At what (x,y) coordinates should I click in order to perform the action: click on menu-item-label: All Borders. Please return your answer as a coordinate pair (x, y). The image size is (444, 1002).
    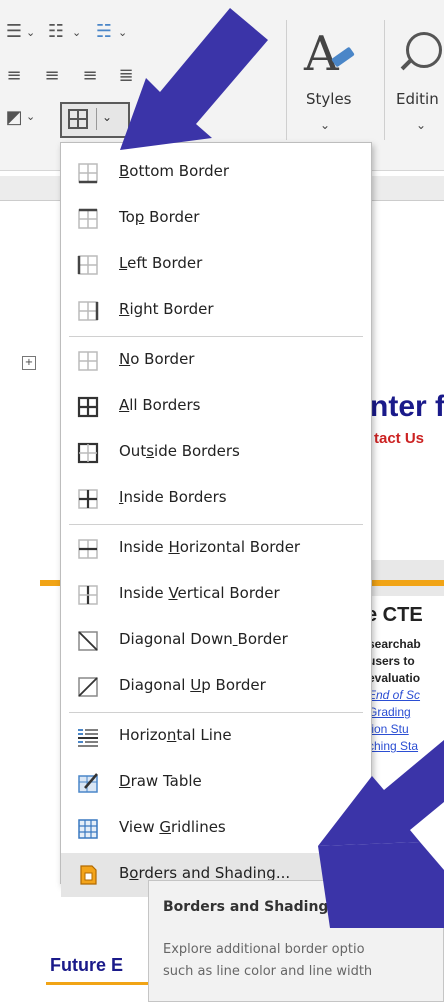
    Looking at the image, I should click on (160, 405).